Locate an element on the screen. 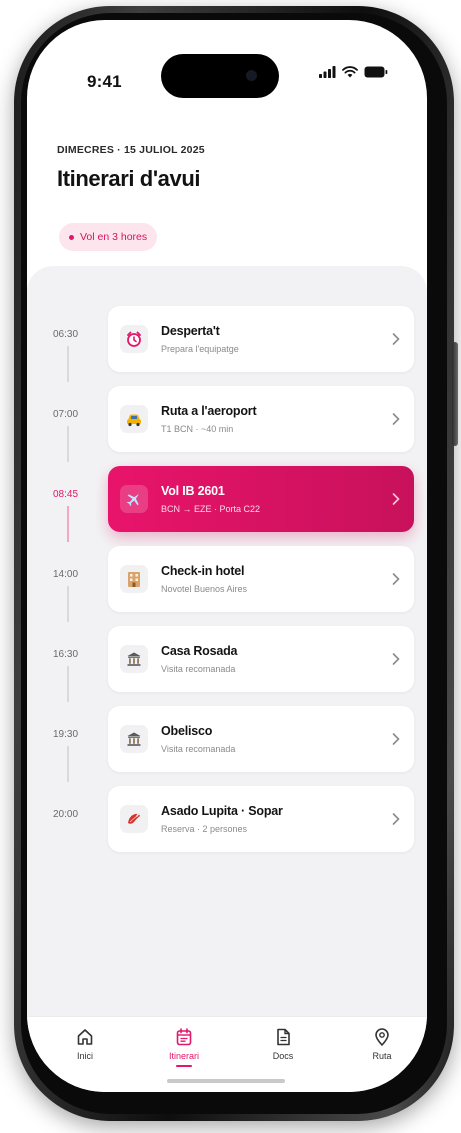 The image size is (461, 1133). tab-label: Docs is located at coordinates (283, 1056).